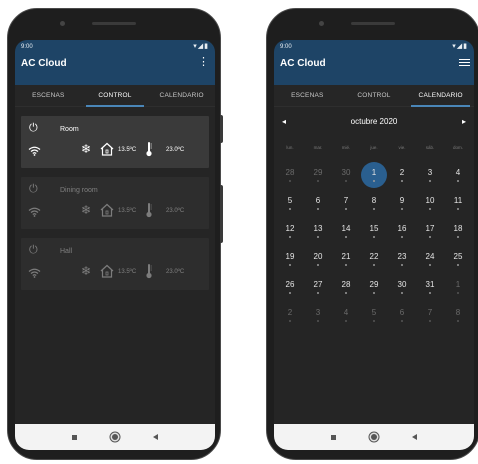 This screenshot has width=478, height=464. Describe the element at coordinates (374, 147) in the screenshot. I see `weekday-label: jue.` at that location.